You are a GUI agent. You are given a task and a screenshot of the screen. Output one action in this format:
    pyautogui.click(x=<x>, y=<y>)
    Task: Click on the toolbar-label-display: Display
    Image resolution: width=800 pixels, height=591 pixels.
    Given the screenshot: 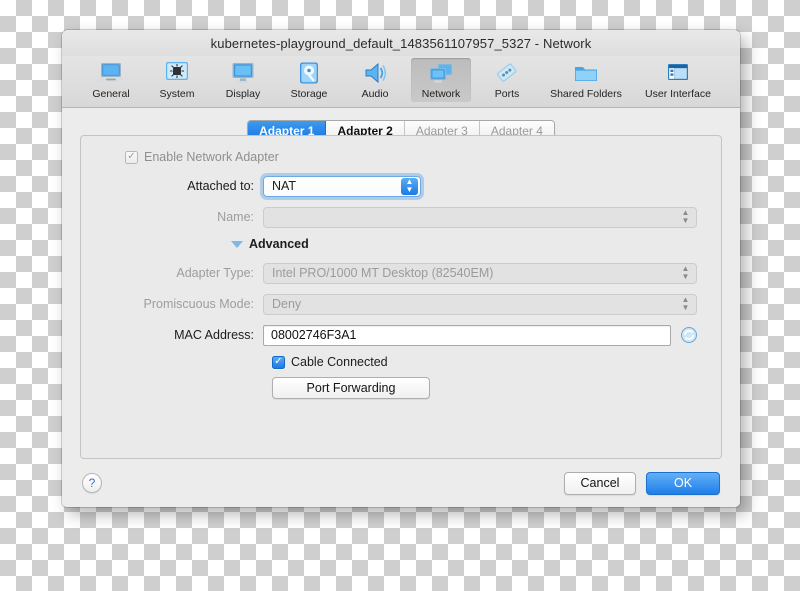 What is the action you would take?
    pyautogui.click(x=243, y=94)
    